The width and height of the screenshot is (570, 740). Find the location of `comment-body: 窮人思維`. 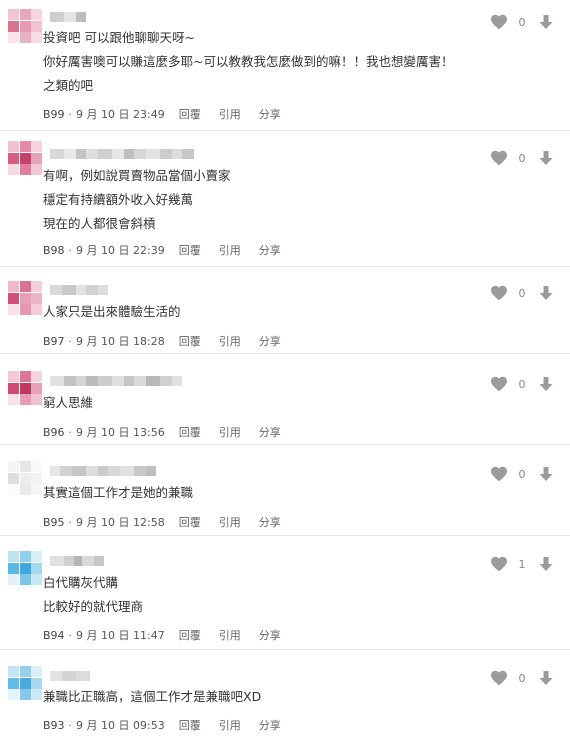

comment-body: 窮人思維 is located at coordinates (256, 403).